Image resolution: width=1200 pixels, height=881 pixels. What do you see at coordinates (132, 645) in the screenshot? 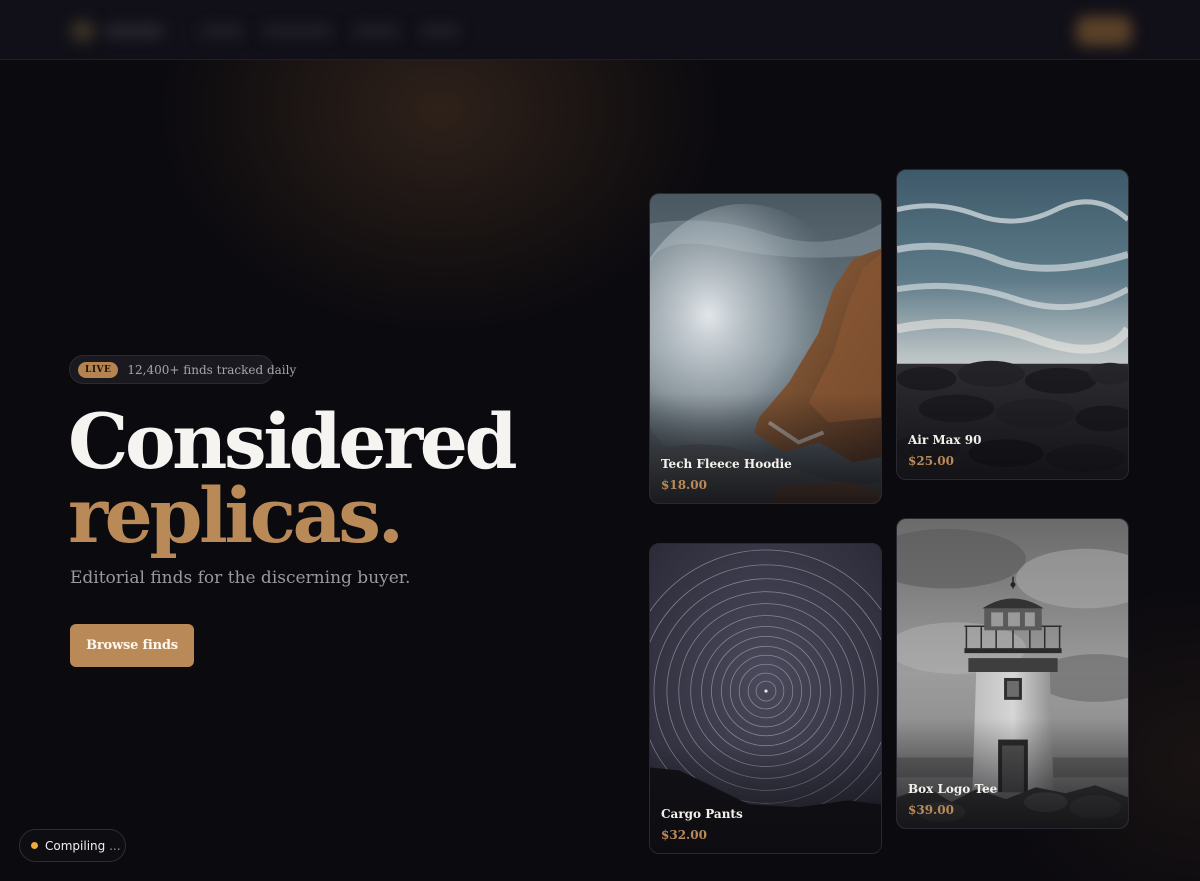
I see `browse-finds-button: Browse finds` at bounding box center [132, 645].